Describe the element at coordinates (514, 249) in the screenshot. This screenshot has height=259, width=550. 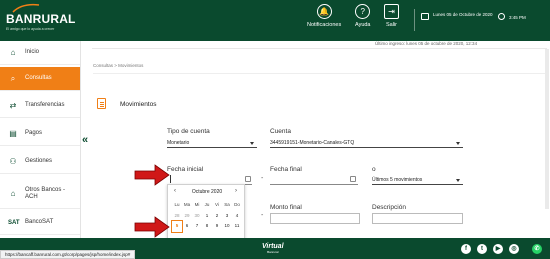
I see `instagram-icon: ◎` at that location.